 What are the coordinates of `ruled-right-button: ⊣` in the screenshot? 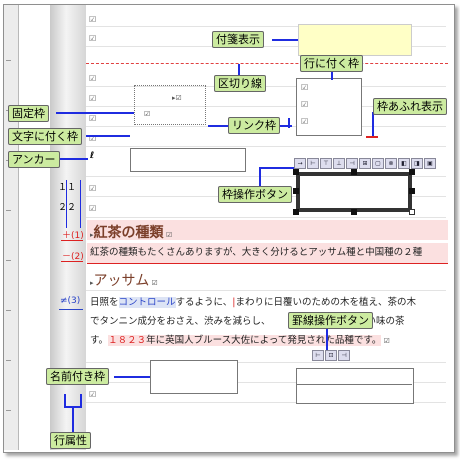 It's located at (344, 355).